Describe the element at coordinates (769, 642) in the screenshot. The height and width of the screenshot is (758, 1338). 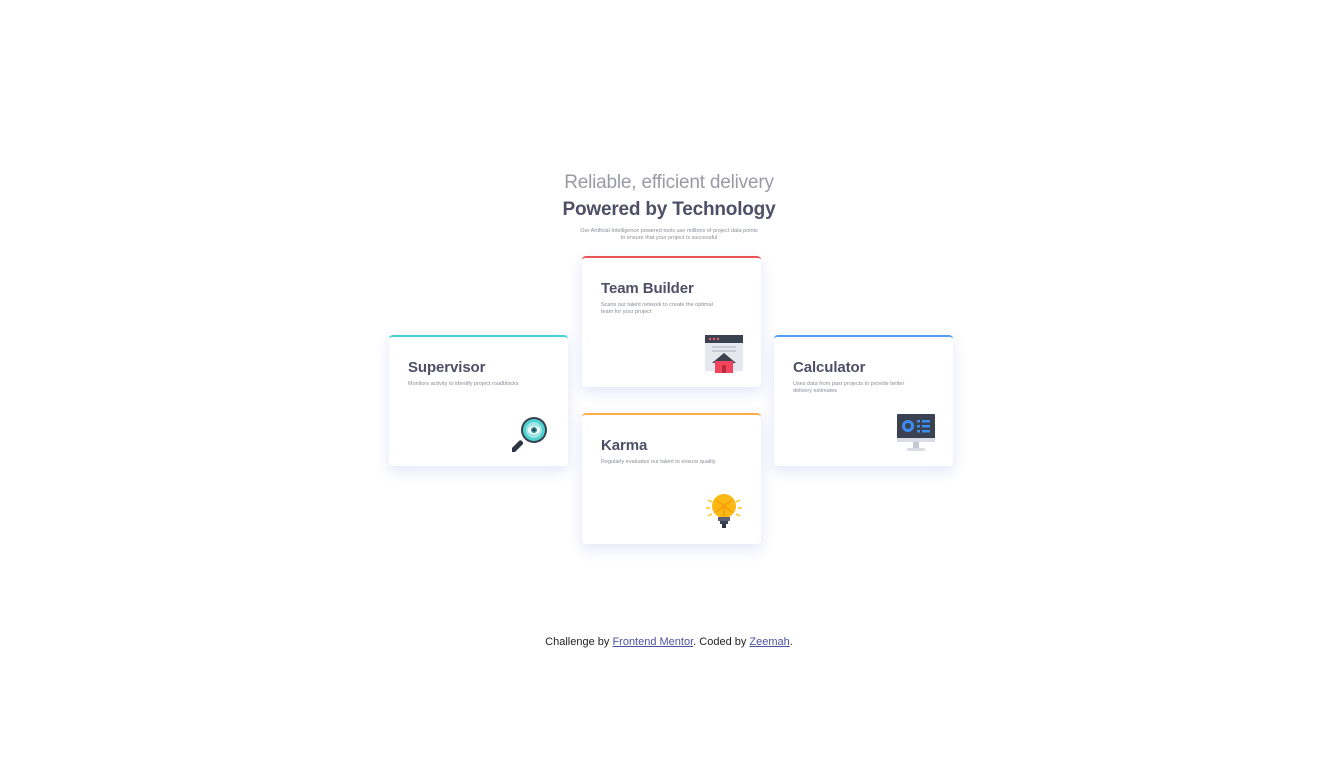
I see `author-link: Zeemah` at that location.